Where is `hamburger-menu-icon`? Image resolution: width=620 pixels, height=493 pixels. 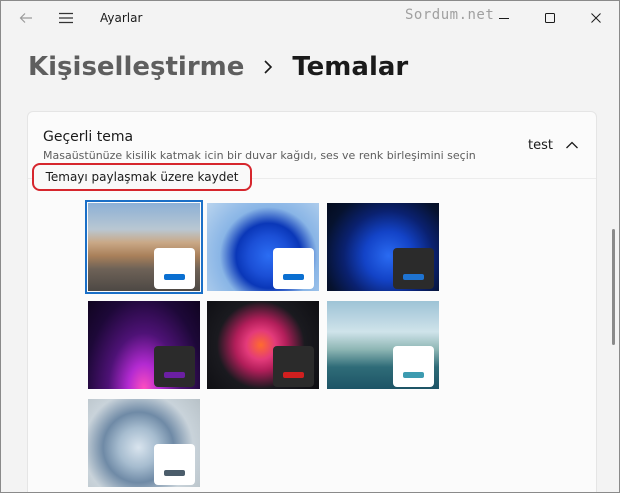
hamburger-menu-icon is located at coordinates (66, 18).